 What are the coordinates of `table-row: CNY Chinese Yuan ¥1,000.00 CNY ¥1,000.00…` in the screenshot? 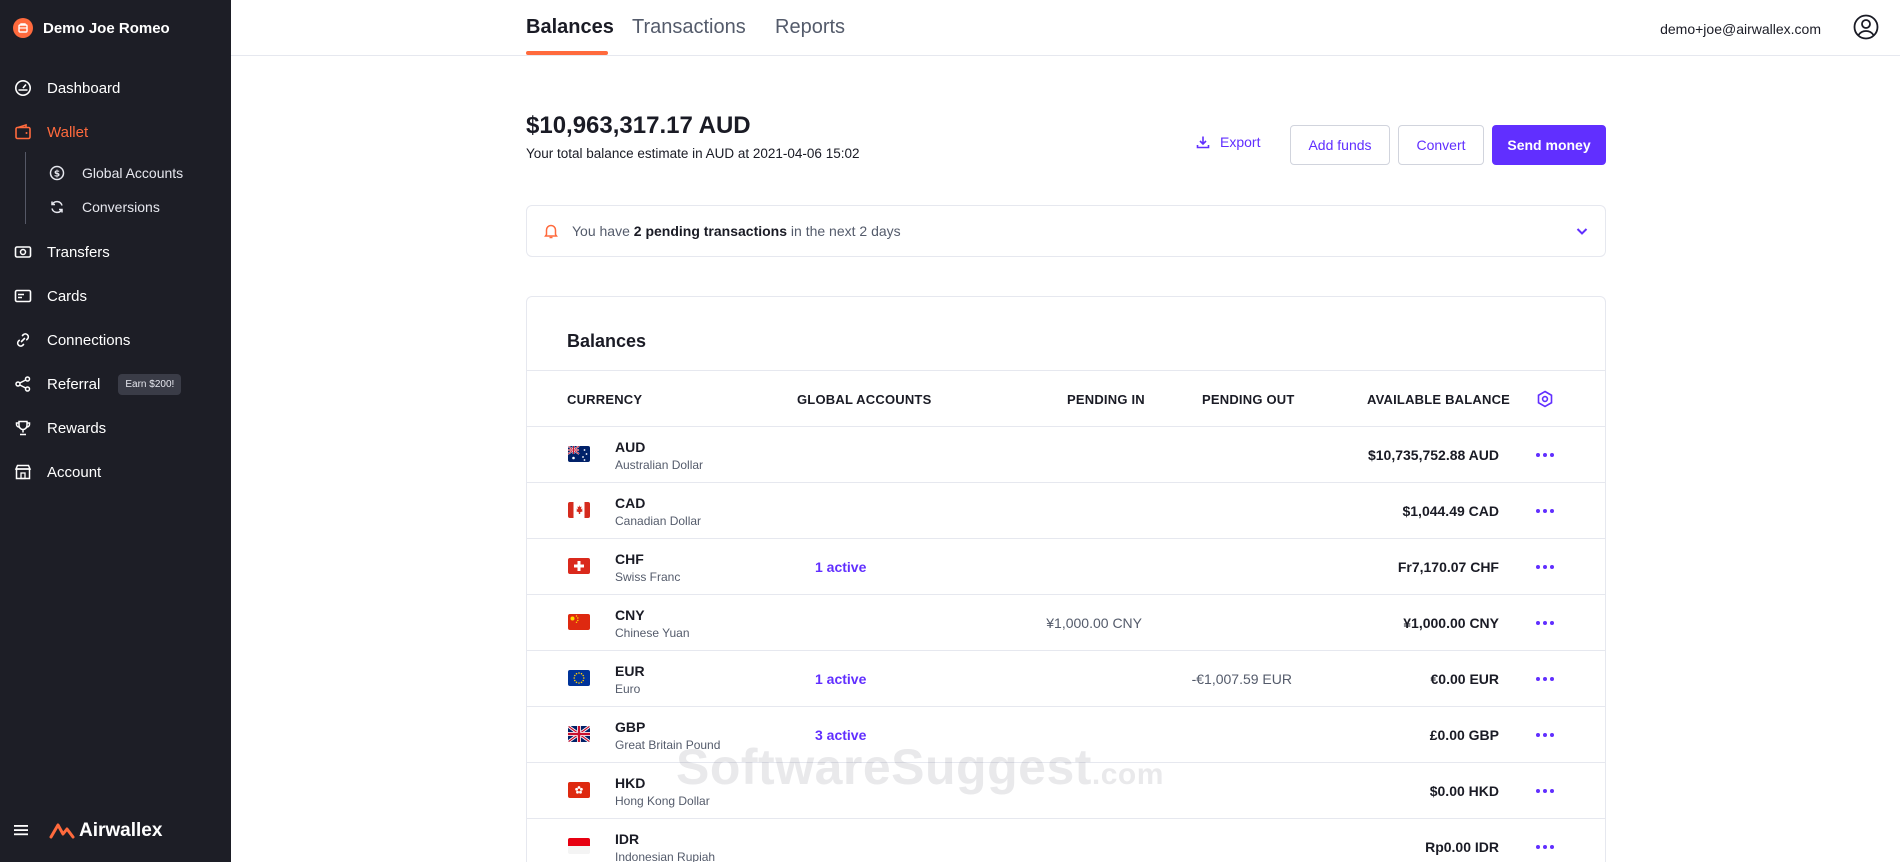 It's located at (1066, 623).